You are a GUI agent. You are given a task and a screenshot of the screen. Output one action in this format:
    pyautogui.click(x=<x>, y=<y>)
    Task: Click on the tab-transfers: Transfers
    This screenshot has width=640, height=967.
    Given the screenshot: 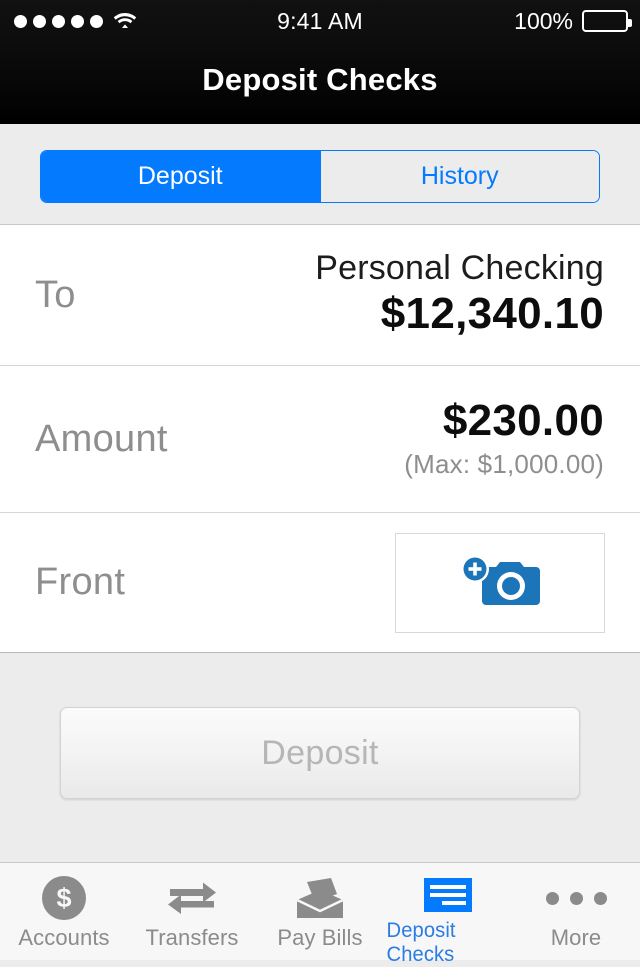 What is the action you would take?
    pyautogui.click(x=192, y=911)
    